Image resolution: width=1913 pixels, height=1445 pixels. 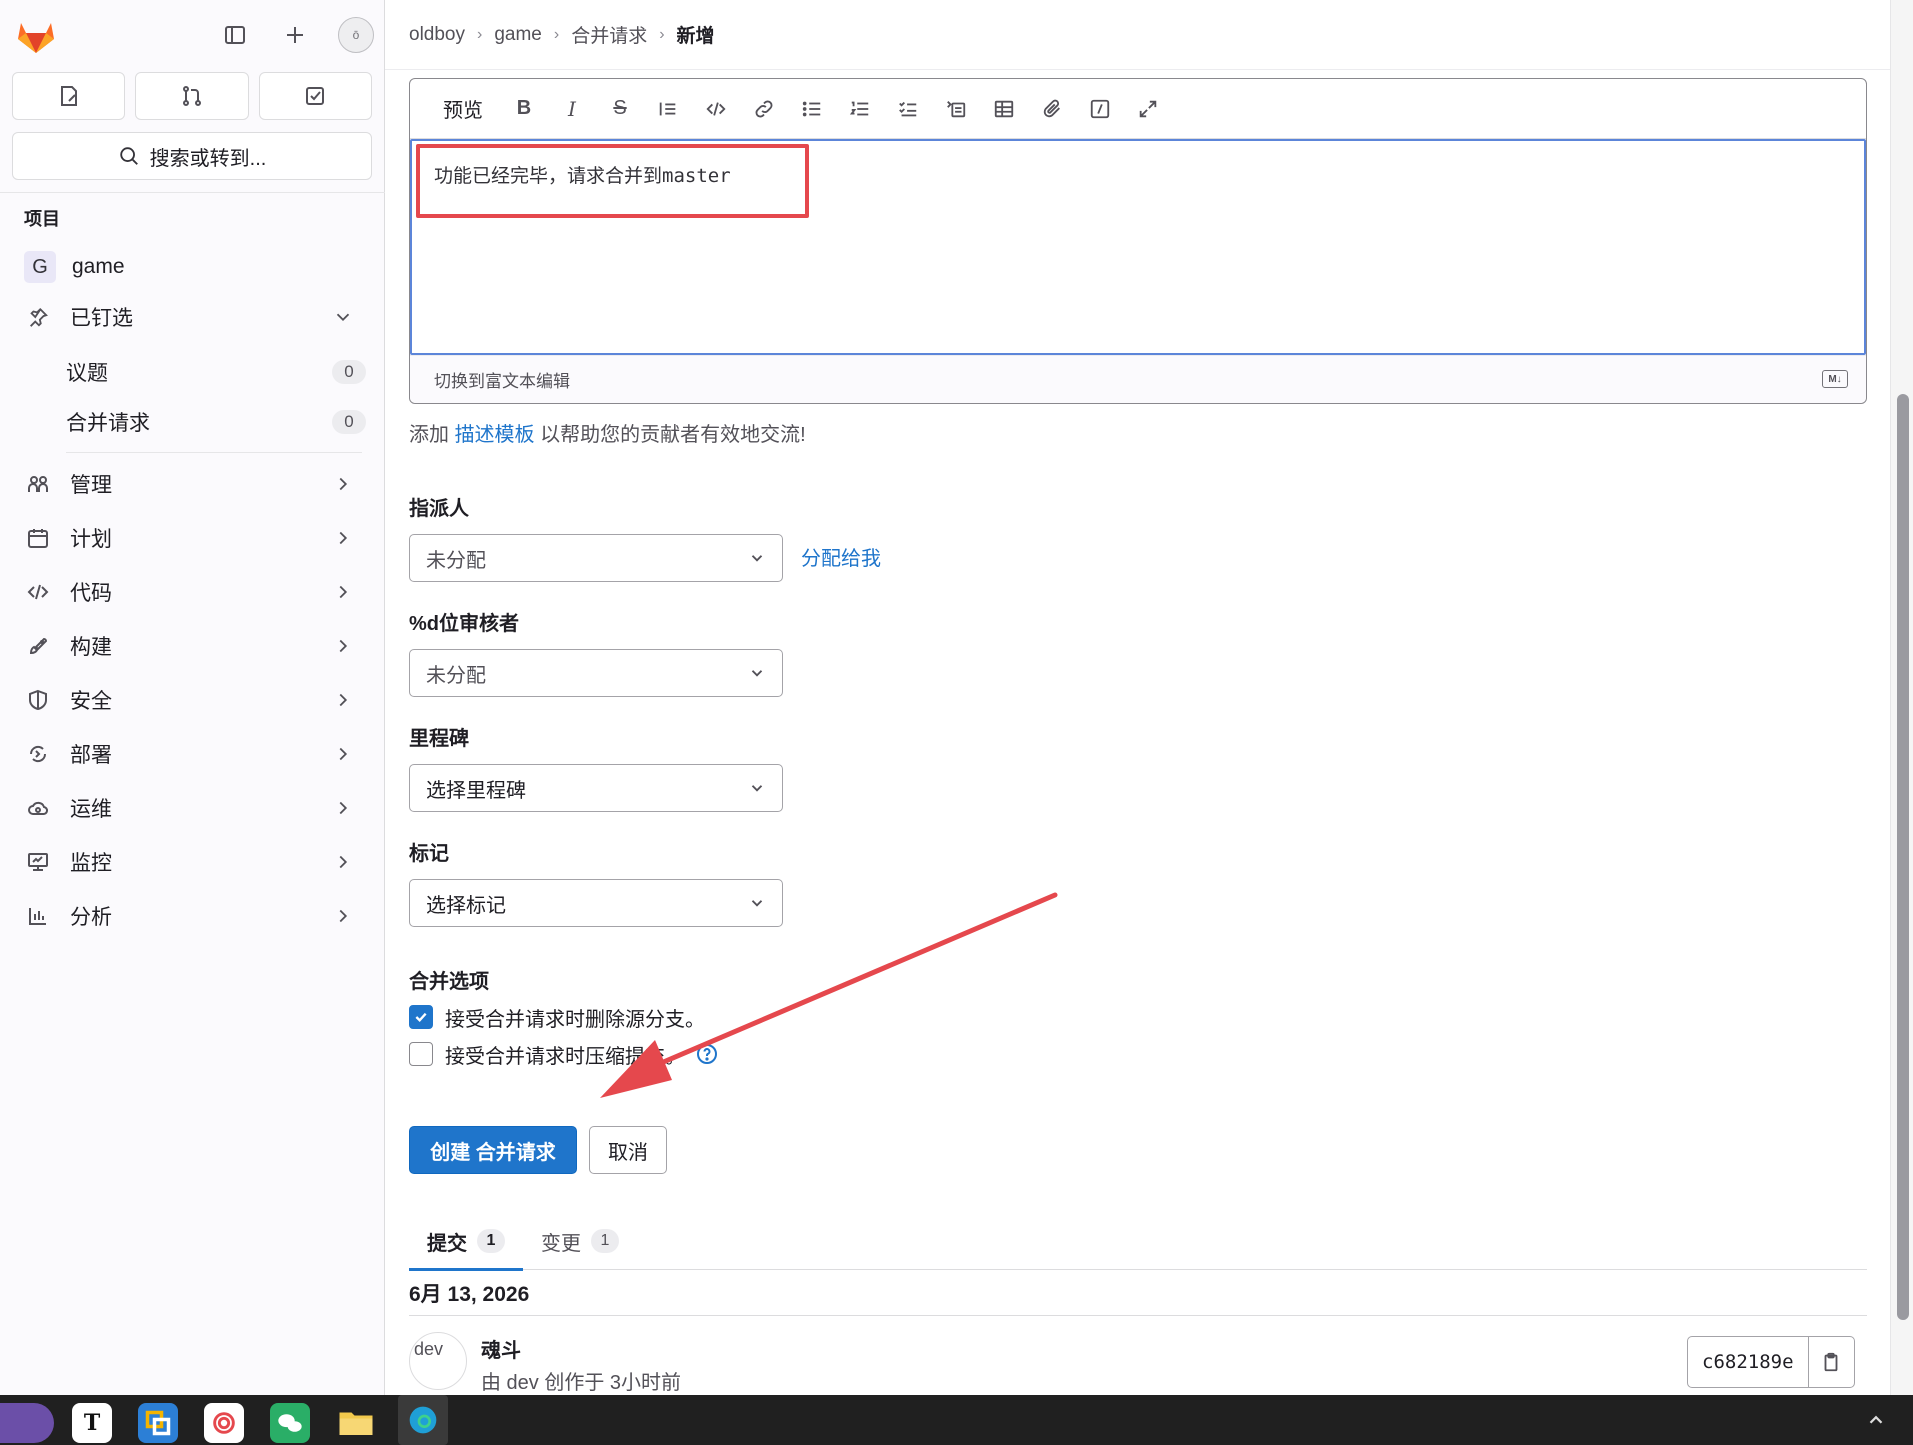 I want to click on sidebar-header: ō, so click(x=194, y=35).